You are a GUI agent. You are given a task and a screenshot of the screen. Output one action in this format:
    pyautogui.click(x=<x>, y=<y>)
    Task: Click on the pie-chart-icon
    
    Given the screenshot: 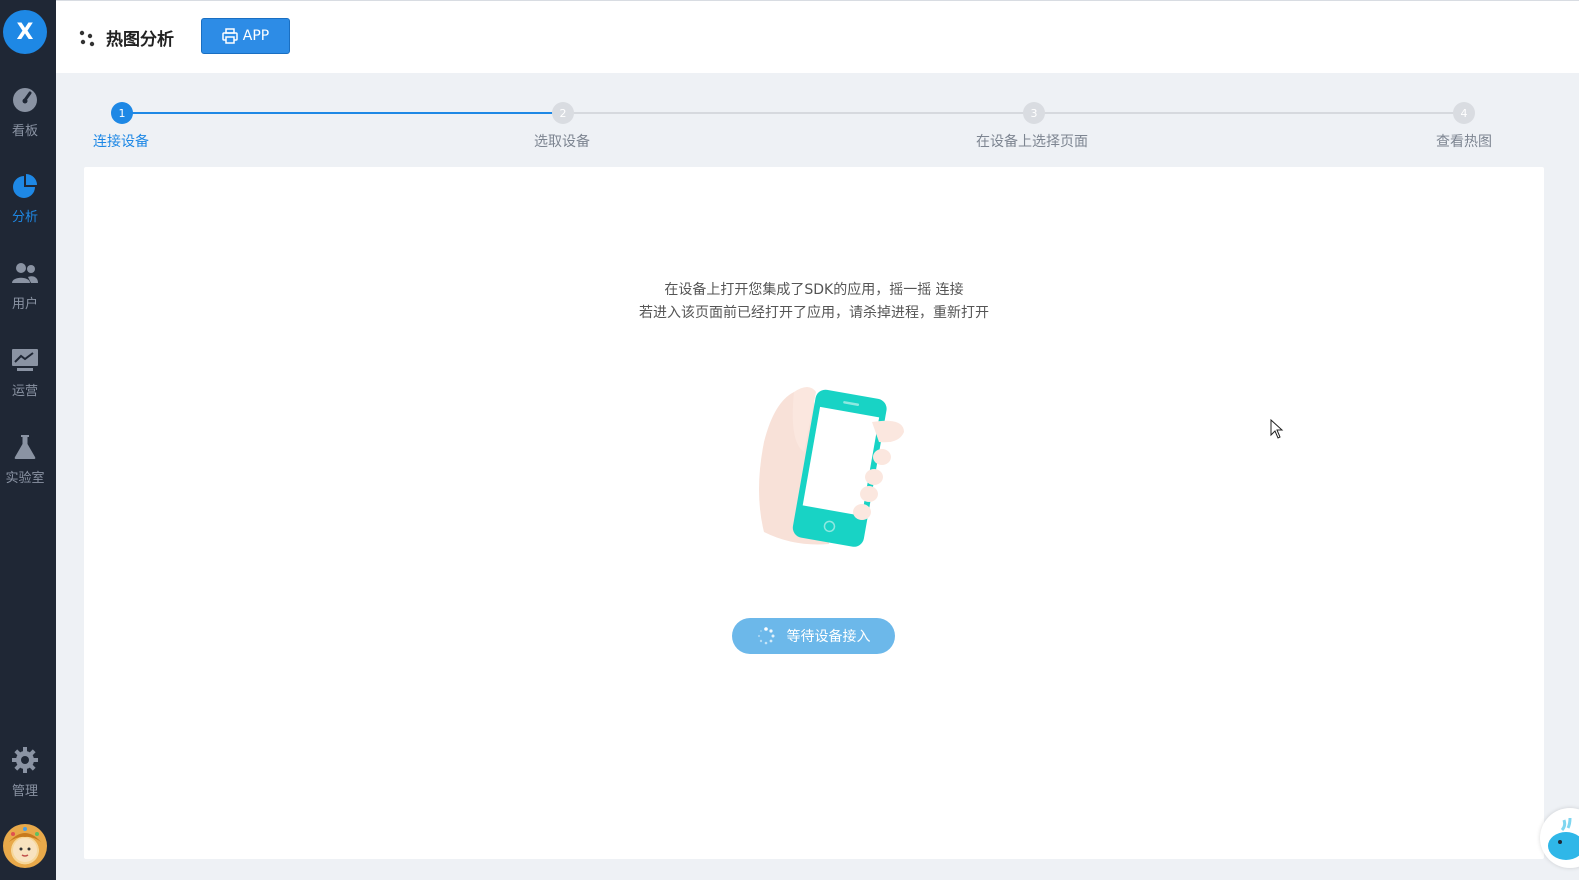 What is the action you would take?
    pyautogui.click(x=25, y=186)
    